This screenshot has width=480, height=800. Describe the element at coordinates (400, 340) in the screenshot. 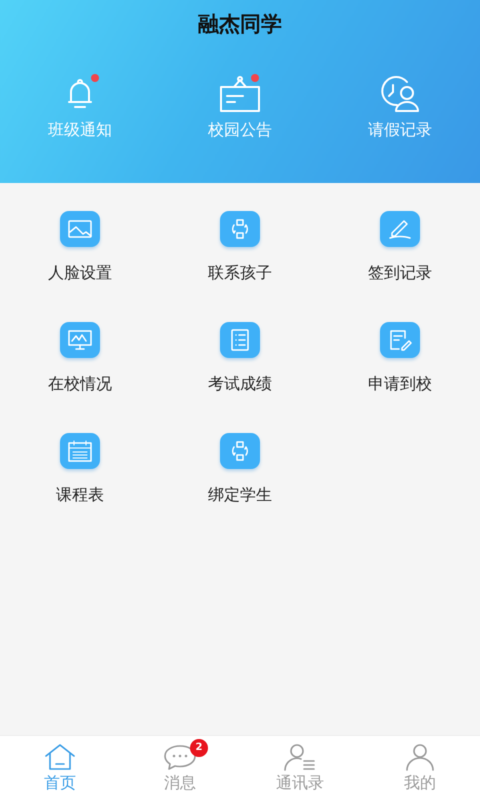

I see `form-edit-icon` at that location.